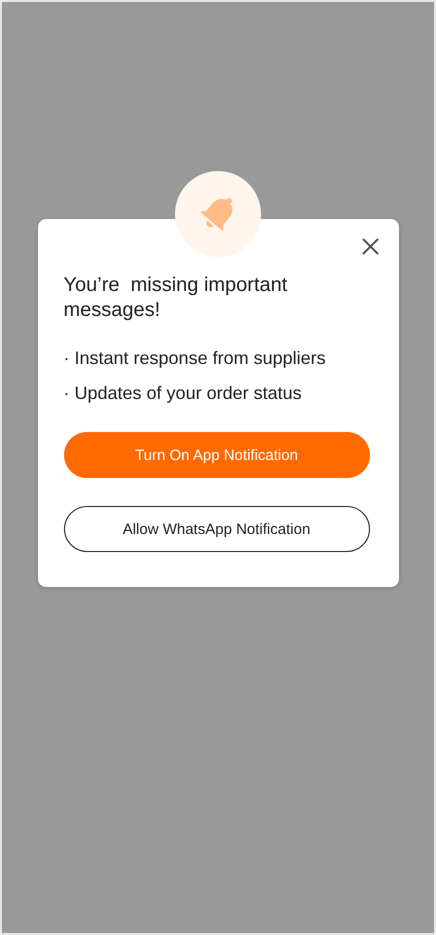 The height and width of the screenshot is (935, 436). I want to click on whatsapp-notification-button: Allow WhatsApp Notification, so click(217, 529).